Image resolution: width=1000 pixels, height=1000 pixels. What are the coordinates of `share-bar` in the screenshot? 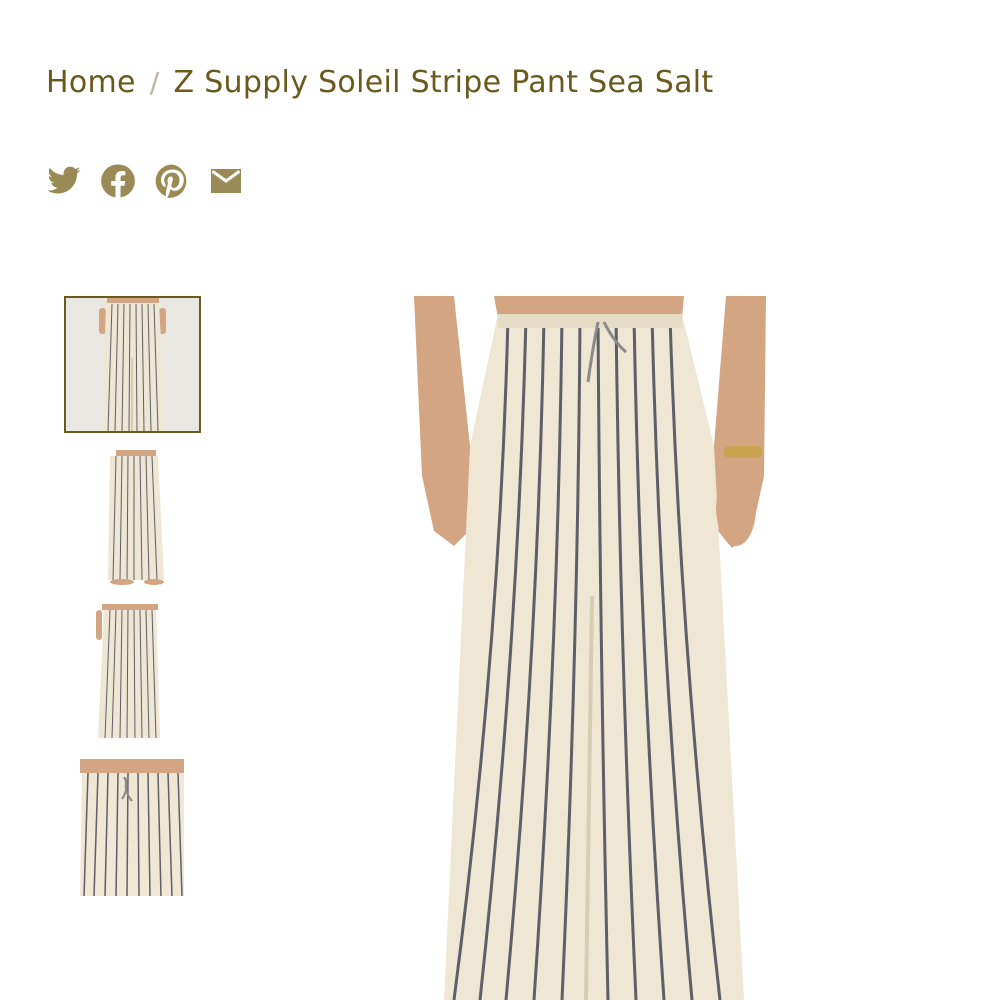 It's located at (145, 181).